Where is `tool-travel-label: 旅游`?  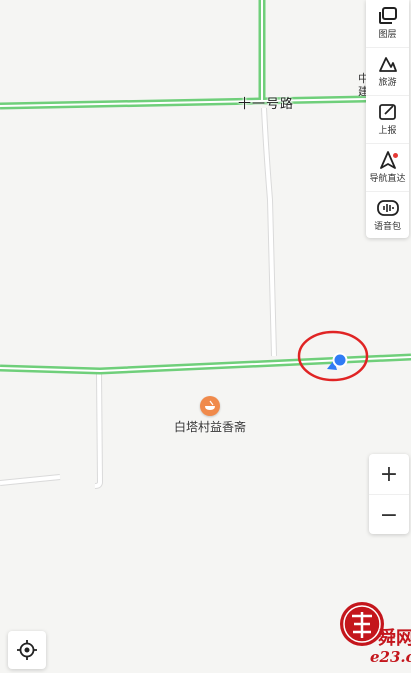
tool-travel-label: 旅游 is located at coordinates (387, 83).